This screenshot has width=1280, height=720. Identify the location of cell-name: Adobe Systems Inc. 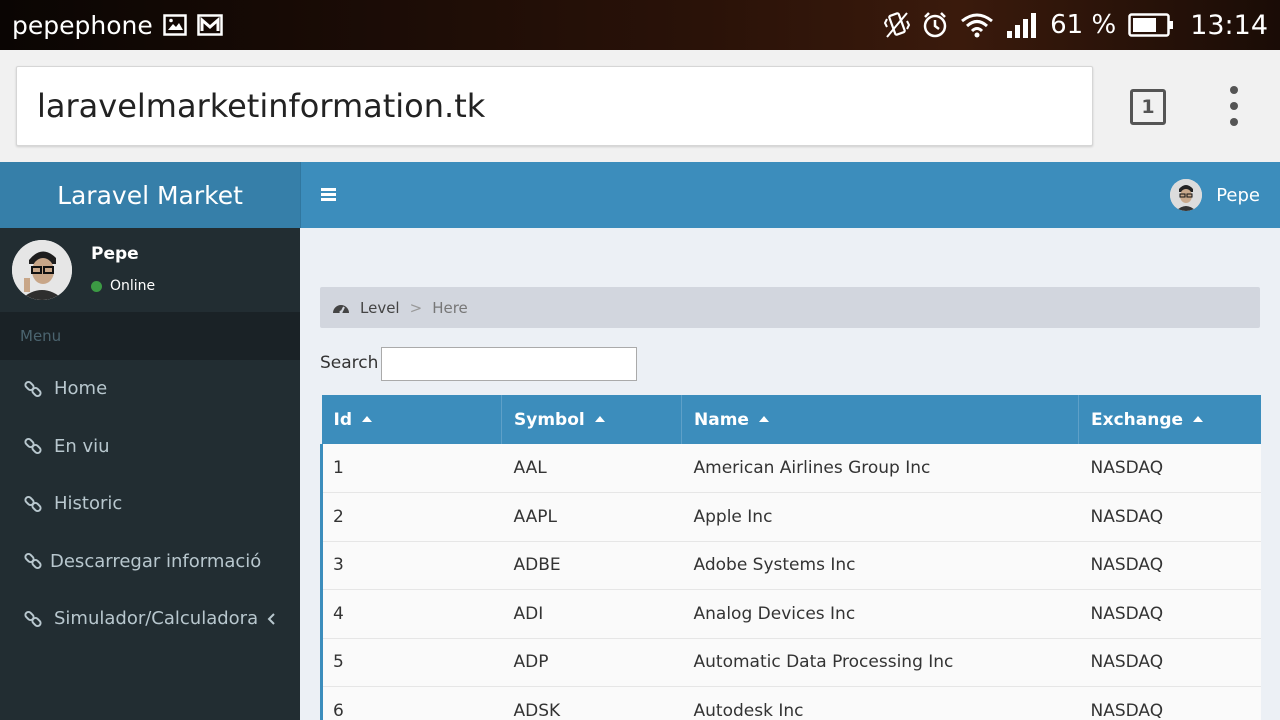
(880, 565).